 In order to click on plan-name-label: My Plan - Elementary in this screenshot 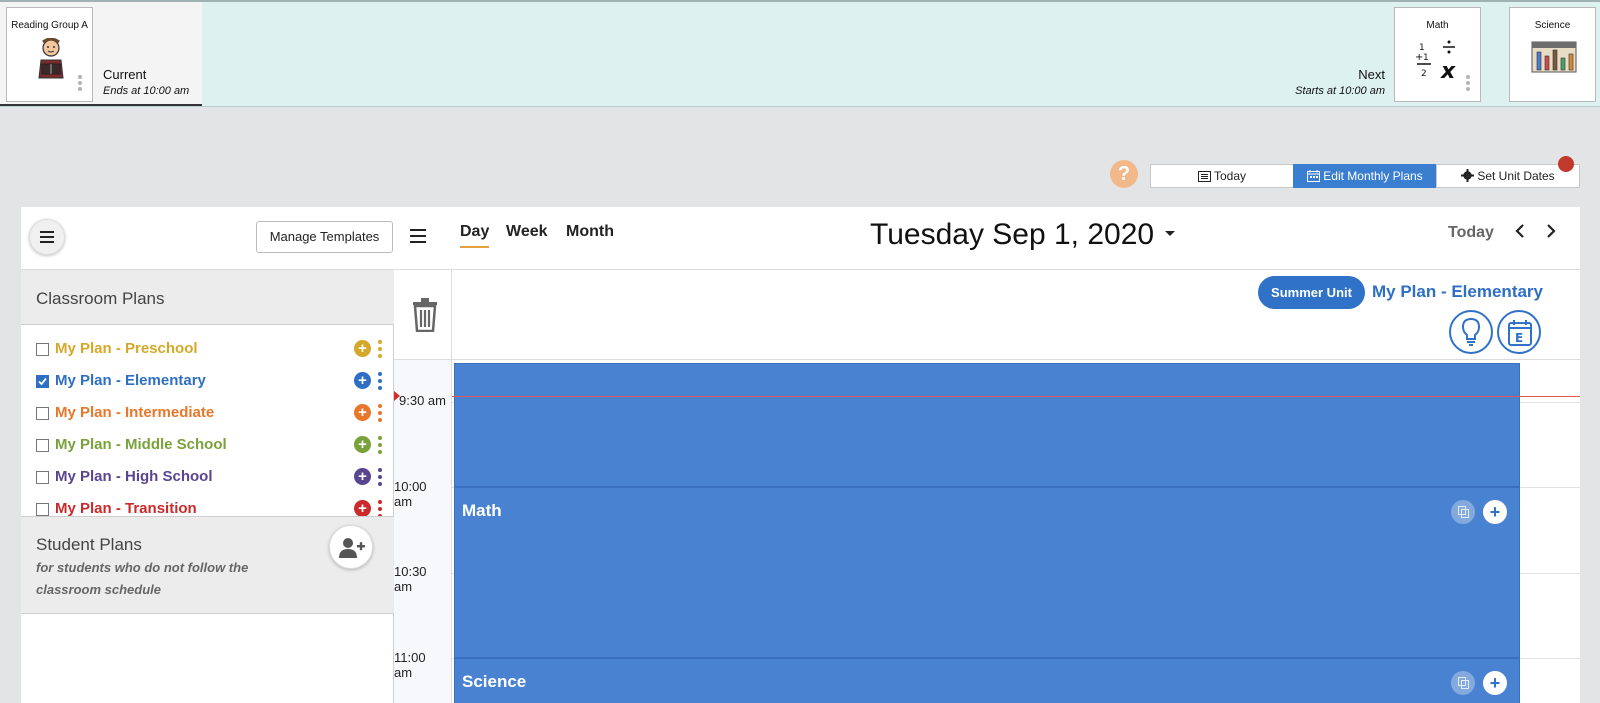, I will do `click(1458, 291)`.